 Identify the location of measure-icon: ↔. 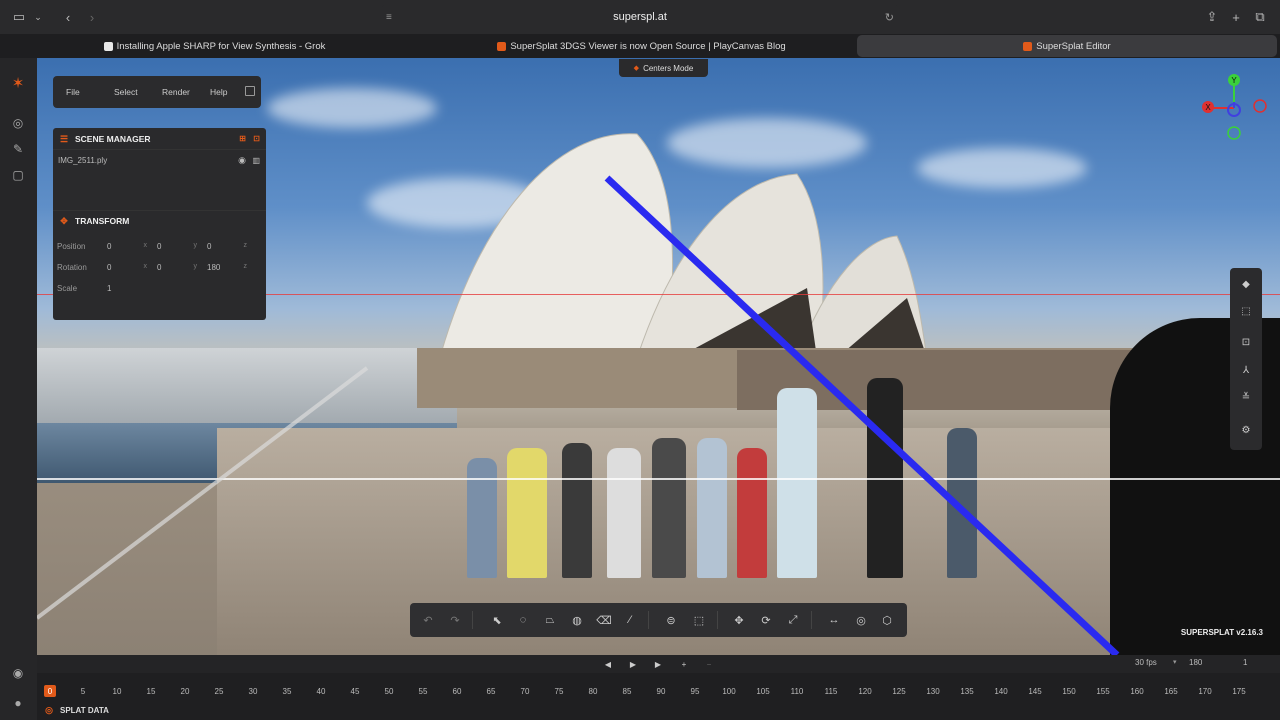
(834, 620).